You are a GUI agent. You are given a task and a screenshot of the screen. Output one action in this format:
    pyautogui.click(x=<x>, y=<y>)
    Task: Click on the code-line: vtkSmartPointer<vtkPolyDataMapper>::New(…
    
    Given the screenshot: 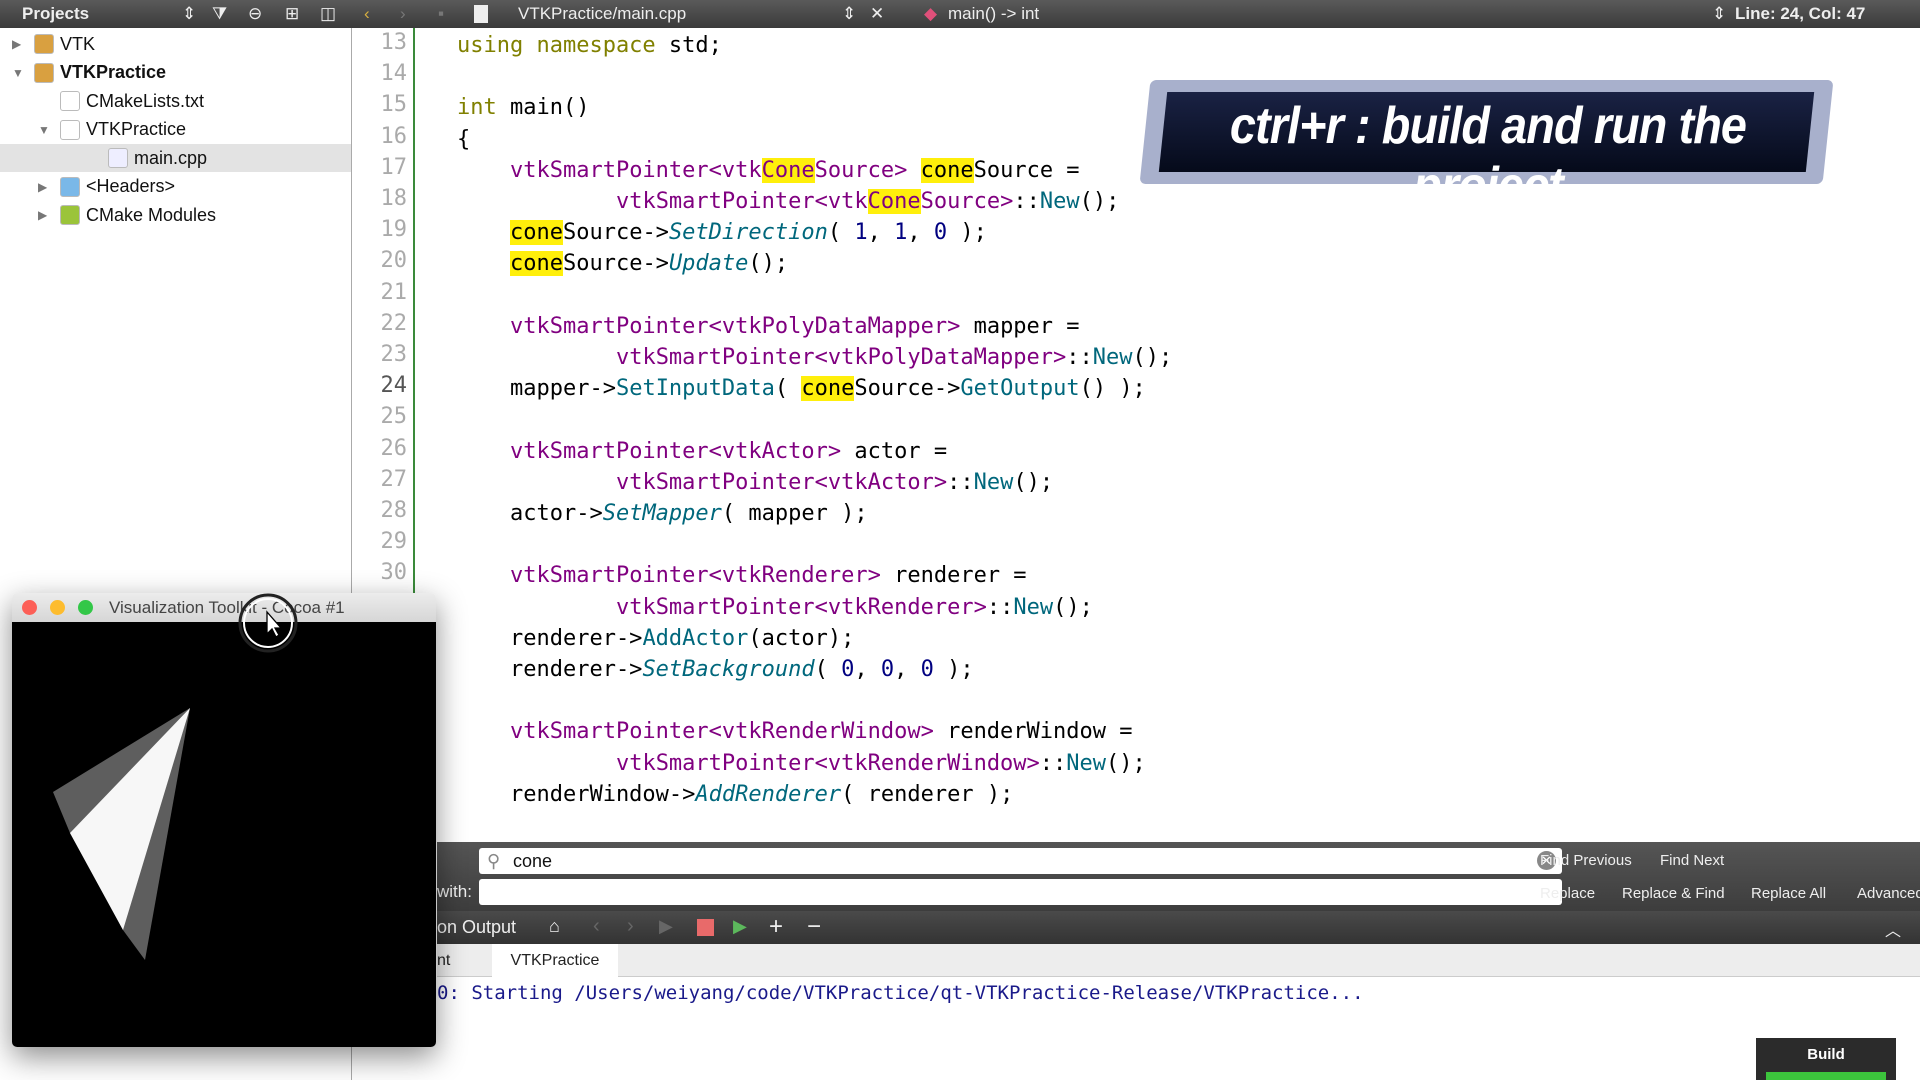 What is the action you would take?
    pyautogui.click(x=814, y=357)
    